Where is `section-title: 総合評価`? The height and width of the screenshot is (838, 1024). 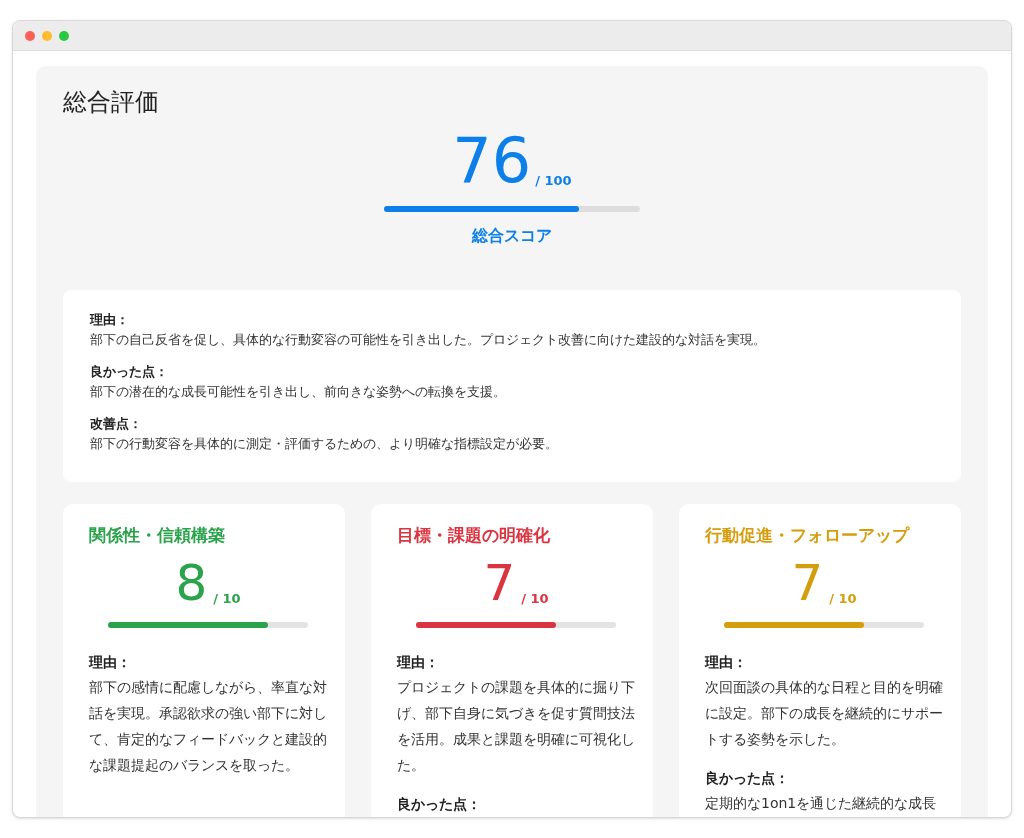 section-title: 総合評価 is located at coordinates (111, 102).